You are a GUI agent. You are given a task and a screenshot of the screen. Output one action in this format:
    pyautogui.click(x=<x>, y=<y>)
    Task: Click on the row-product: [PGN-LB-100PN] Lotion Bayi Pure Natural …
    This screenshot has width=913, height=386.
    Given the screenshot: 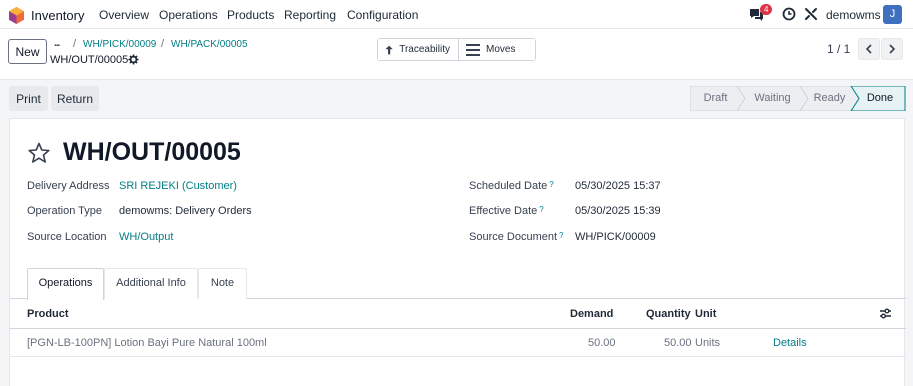 What is the action you would take?
    pyautogui.click(x=147, y=343)
    